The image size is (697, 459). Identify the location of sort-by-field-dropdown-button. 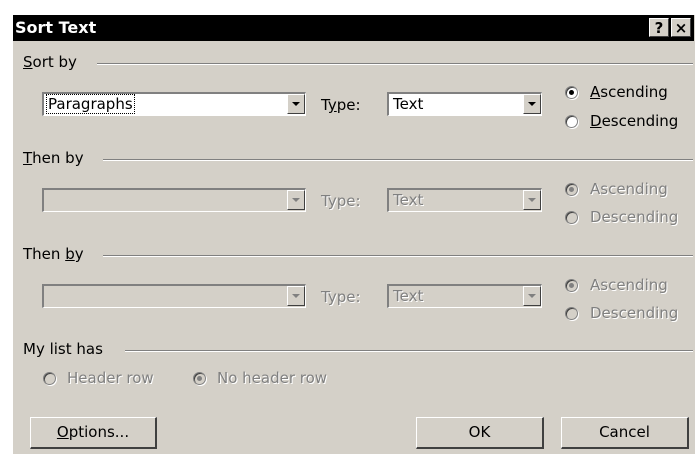
(296, 104).